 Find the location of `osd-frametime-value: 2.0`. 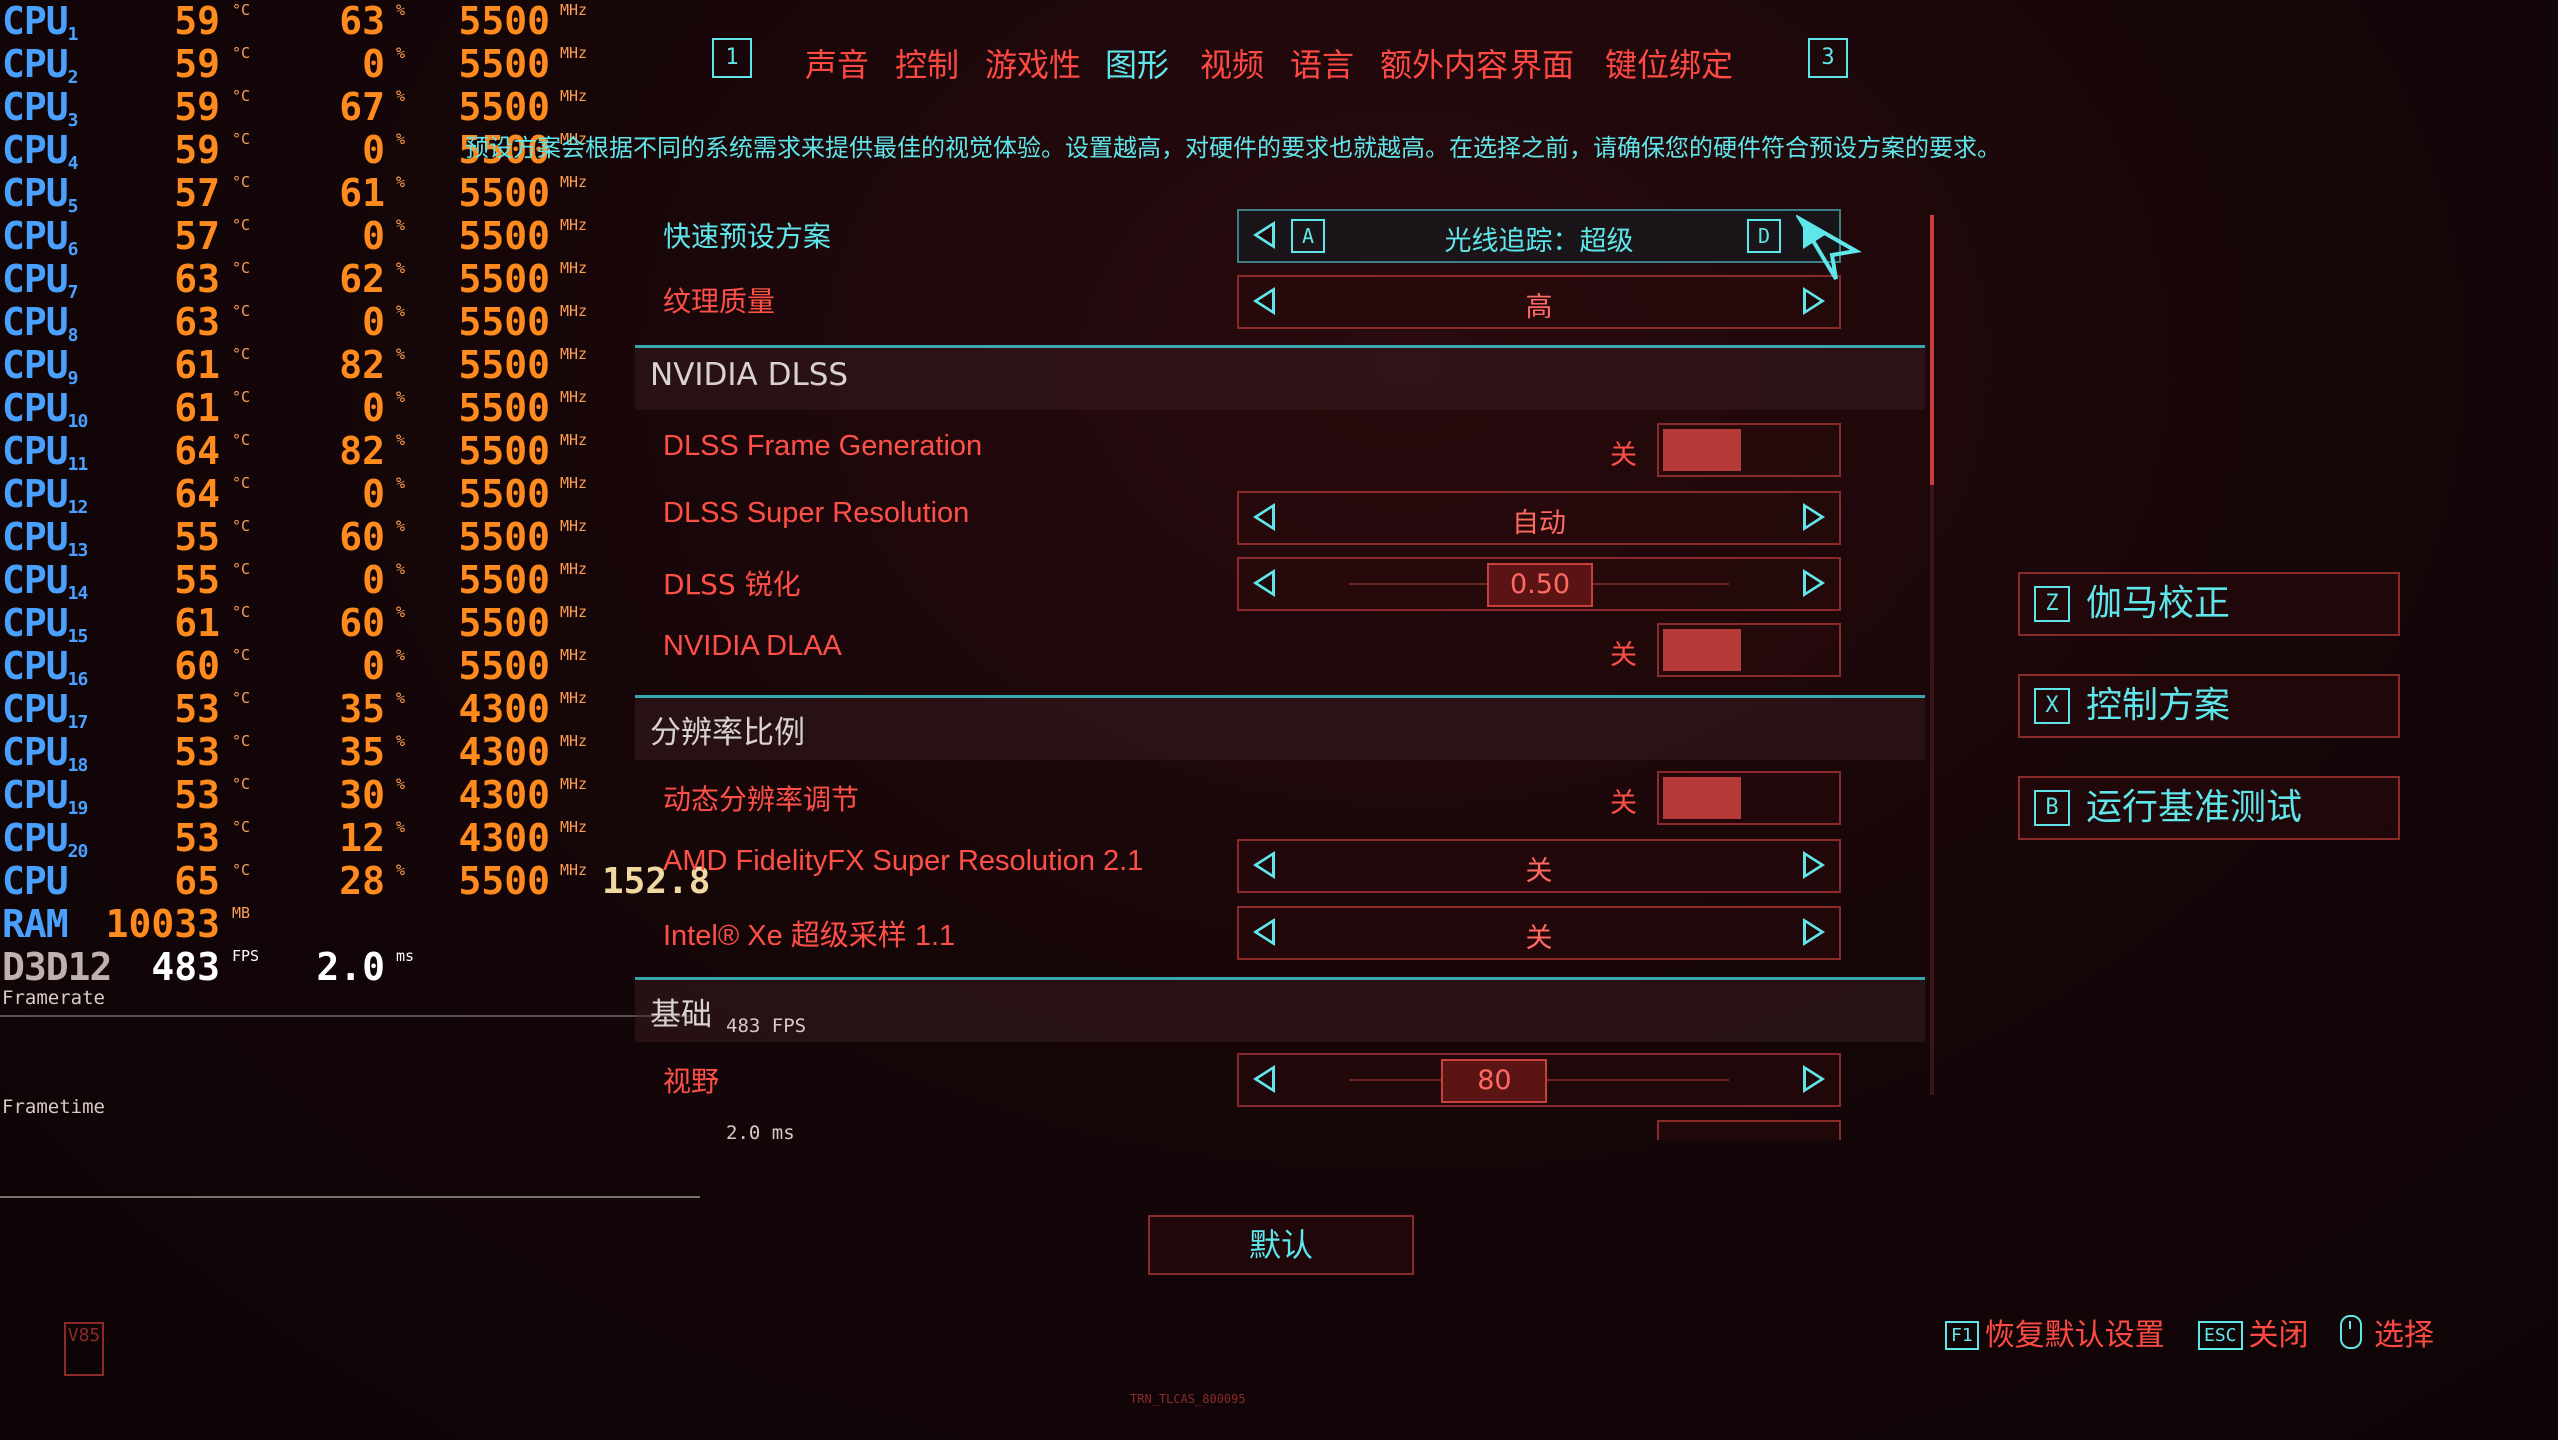

osd-frametime-value: 2.0 is located at coordinates (350, 967).